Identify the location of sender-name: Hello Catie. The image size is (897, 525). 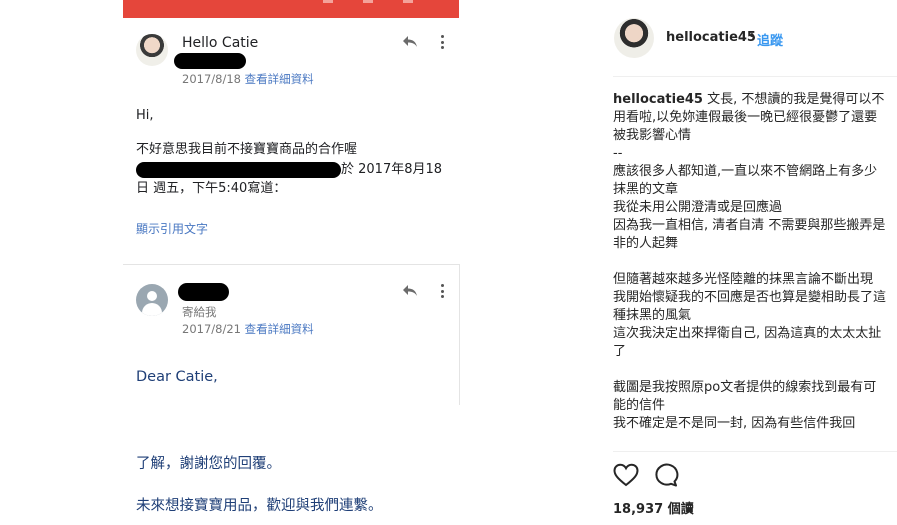
(220, 43).